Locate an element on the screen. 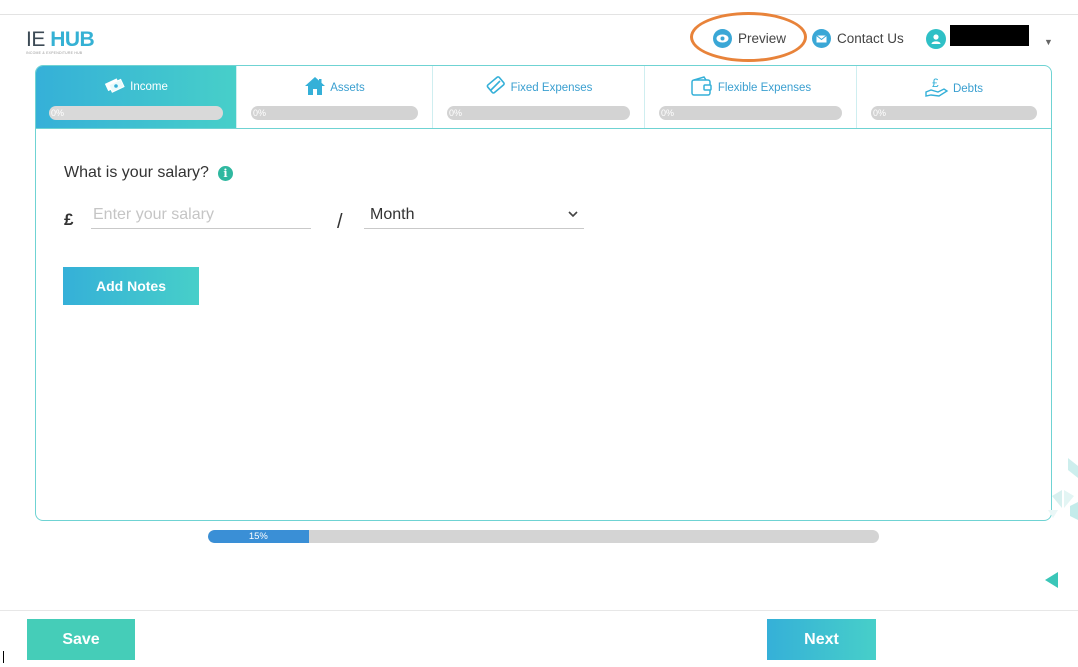 The image size is (1078, 667). tab-label: Fixed Expenses is located at coordinates (551, 87).